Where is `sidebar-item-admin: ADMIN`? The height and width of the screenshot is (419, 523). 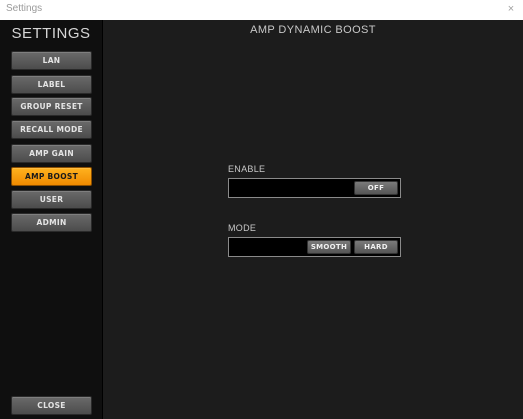 sidebar-item-admin: ADMIN is located at coordinates (51, 222).